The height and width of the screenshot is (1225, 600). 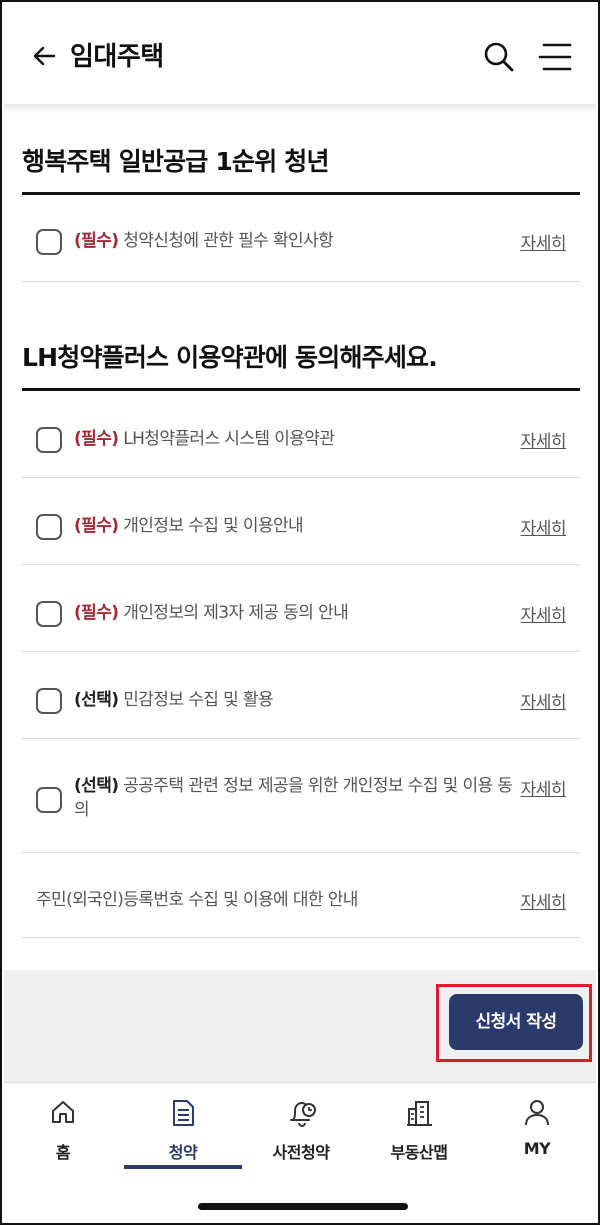 I want to click on list-item: 주민(외국인)등록번호 수집 및 이용에 대한 안내 자세히, so click(x=301, y=895).